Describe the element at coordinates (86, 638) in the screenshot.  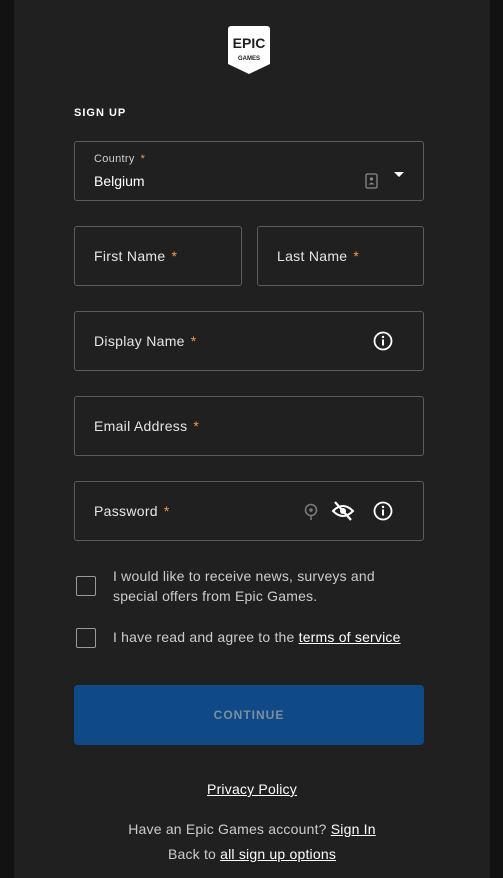
I see `terms-checkbox` at that location.